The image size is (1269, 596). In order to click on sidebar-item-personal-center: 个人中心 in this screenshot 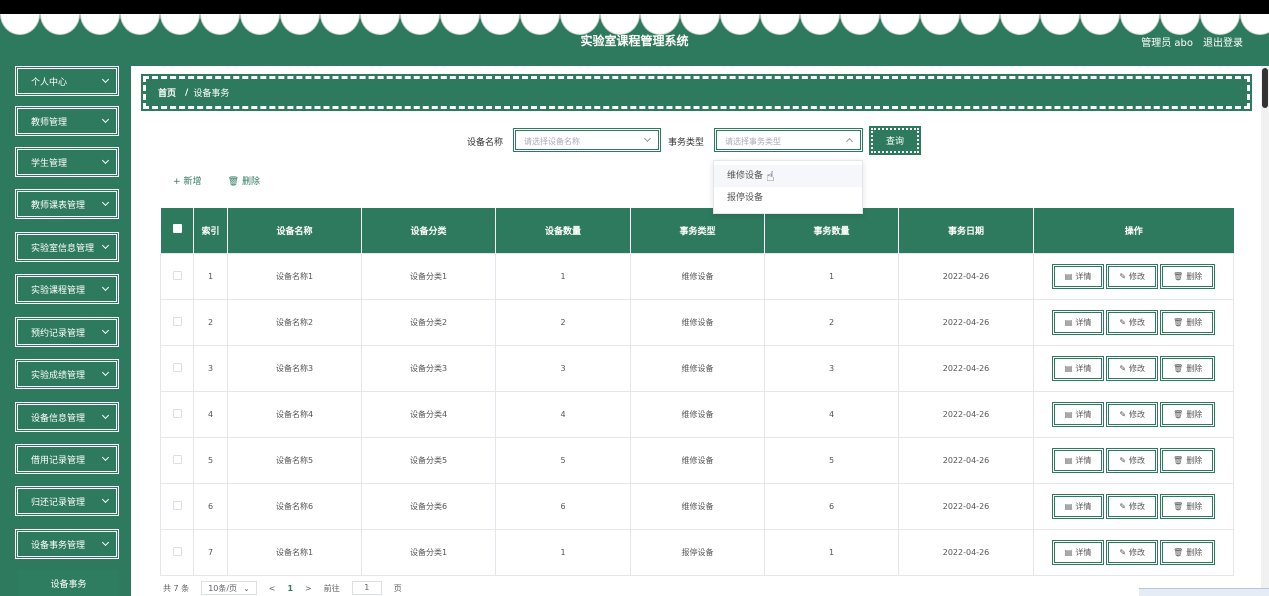, I will do `click(67, 81)`.